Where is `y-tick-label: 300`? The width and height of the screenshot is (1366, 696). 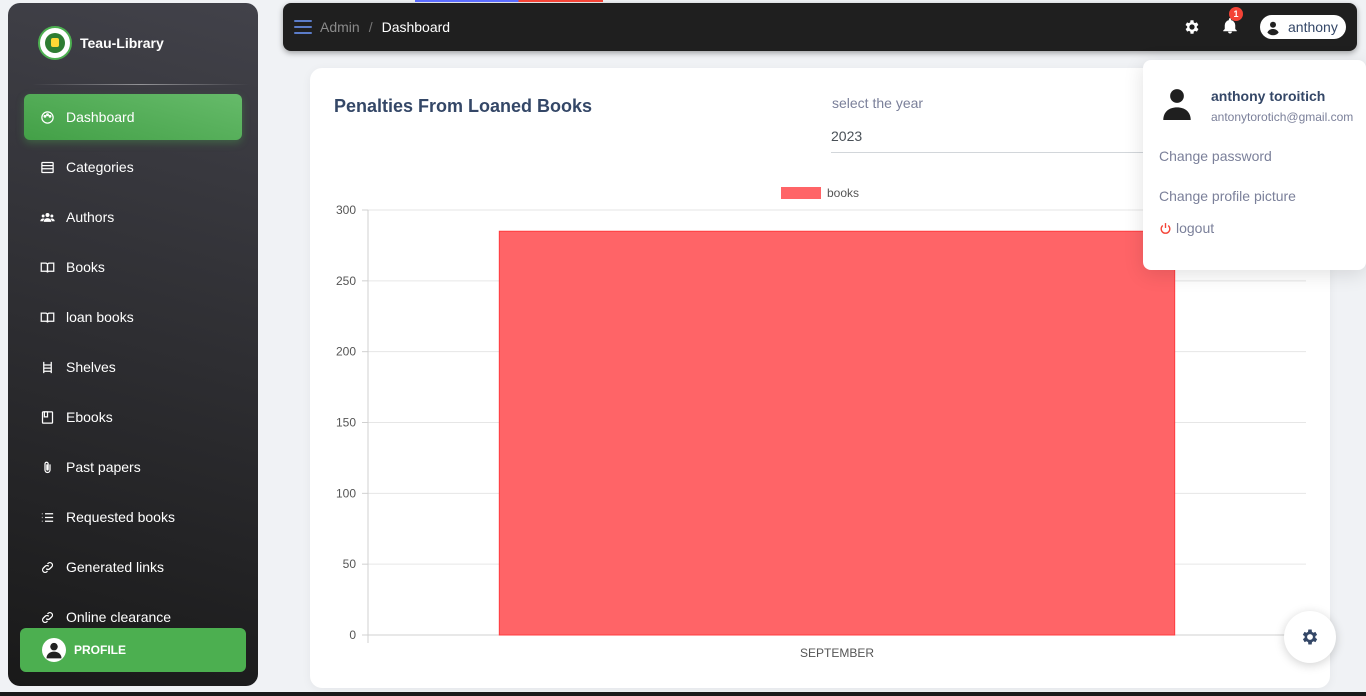
y-tick-label: 300 is located at coordinates (346, 210).